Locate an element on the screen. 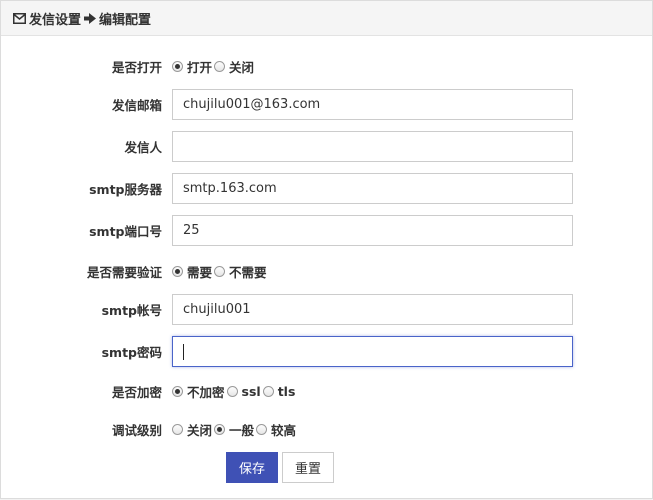  debug-radio-high: 较高 is located at coordinates (276, 429).